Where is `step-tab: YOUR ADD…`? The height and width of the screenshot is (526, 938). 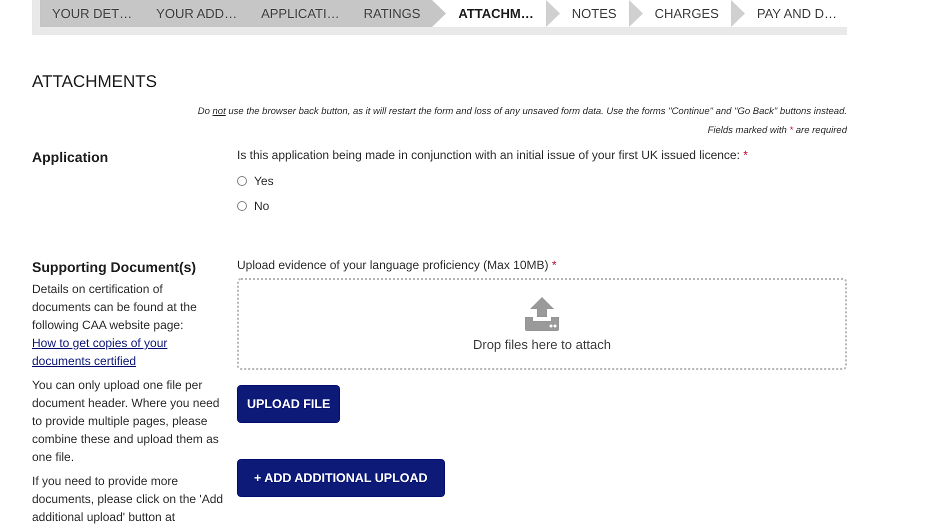
step-tab: YOUR ADD… is located at coordinates (197, 13).